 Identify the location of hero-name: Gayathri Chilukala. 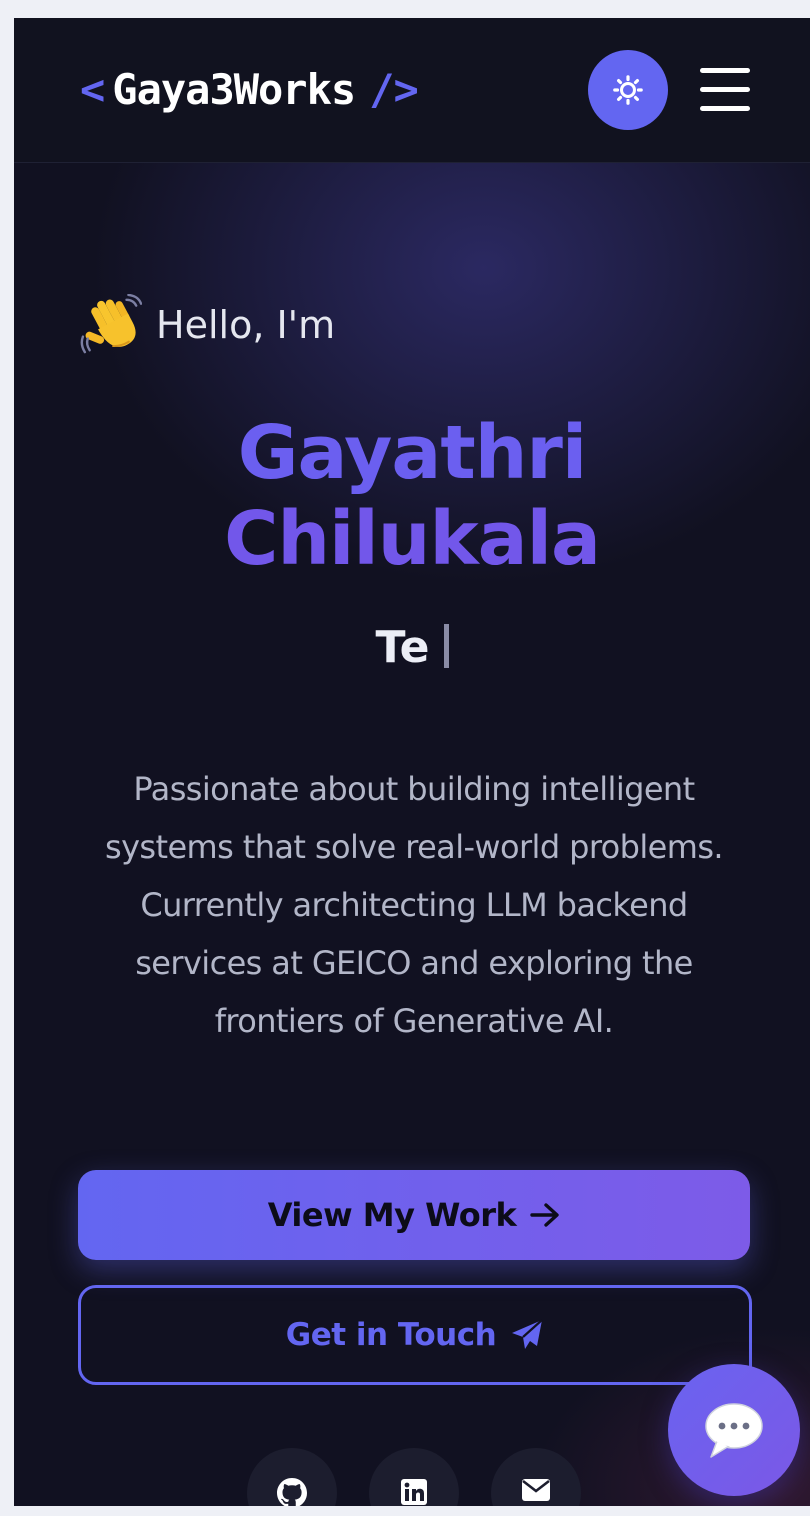
(412, 496).